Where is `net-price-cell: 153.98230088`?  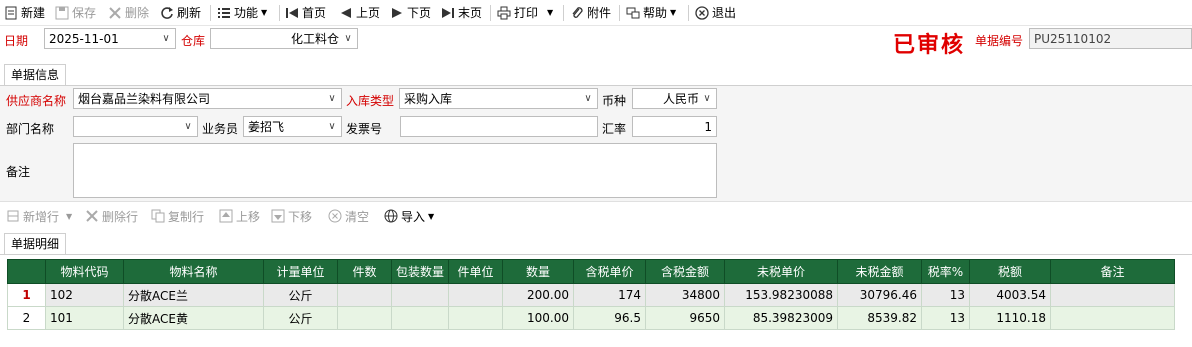
net-price-cell: 153.98230088 is located at coordinates (781, 295).